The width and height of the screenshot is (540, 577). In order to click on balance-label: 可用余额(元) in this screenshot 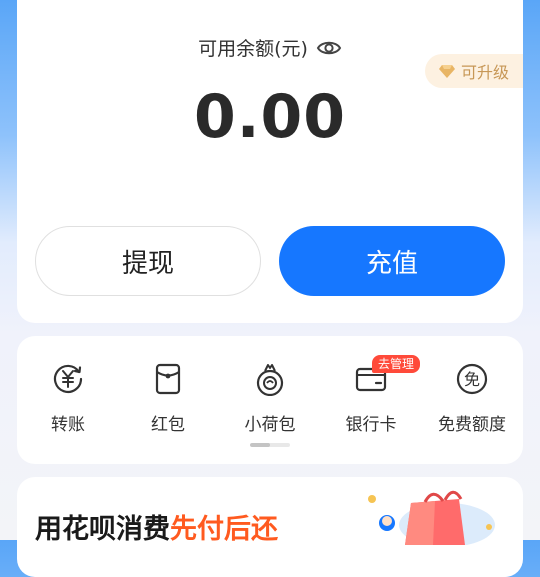, I will do `click(253, 49)`.